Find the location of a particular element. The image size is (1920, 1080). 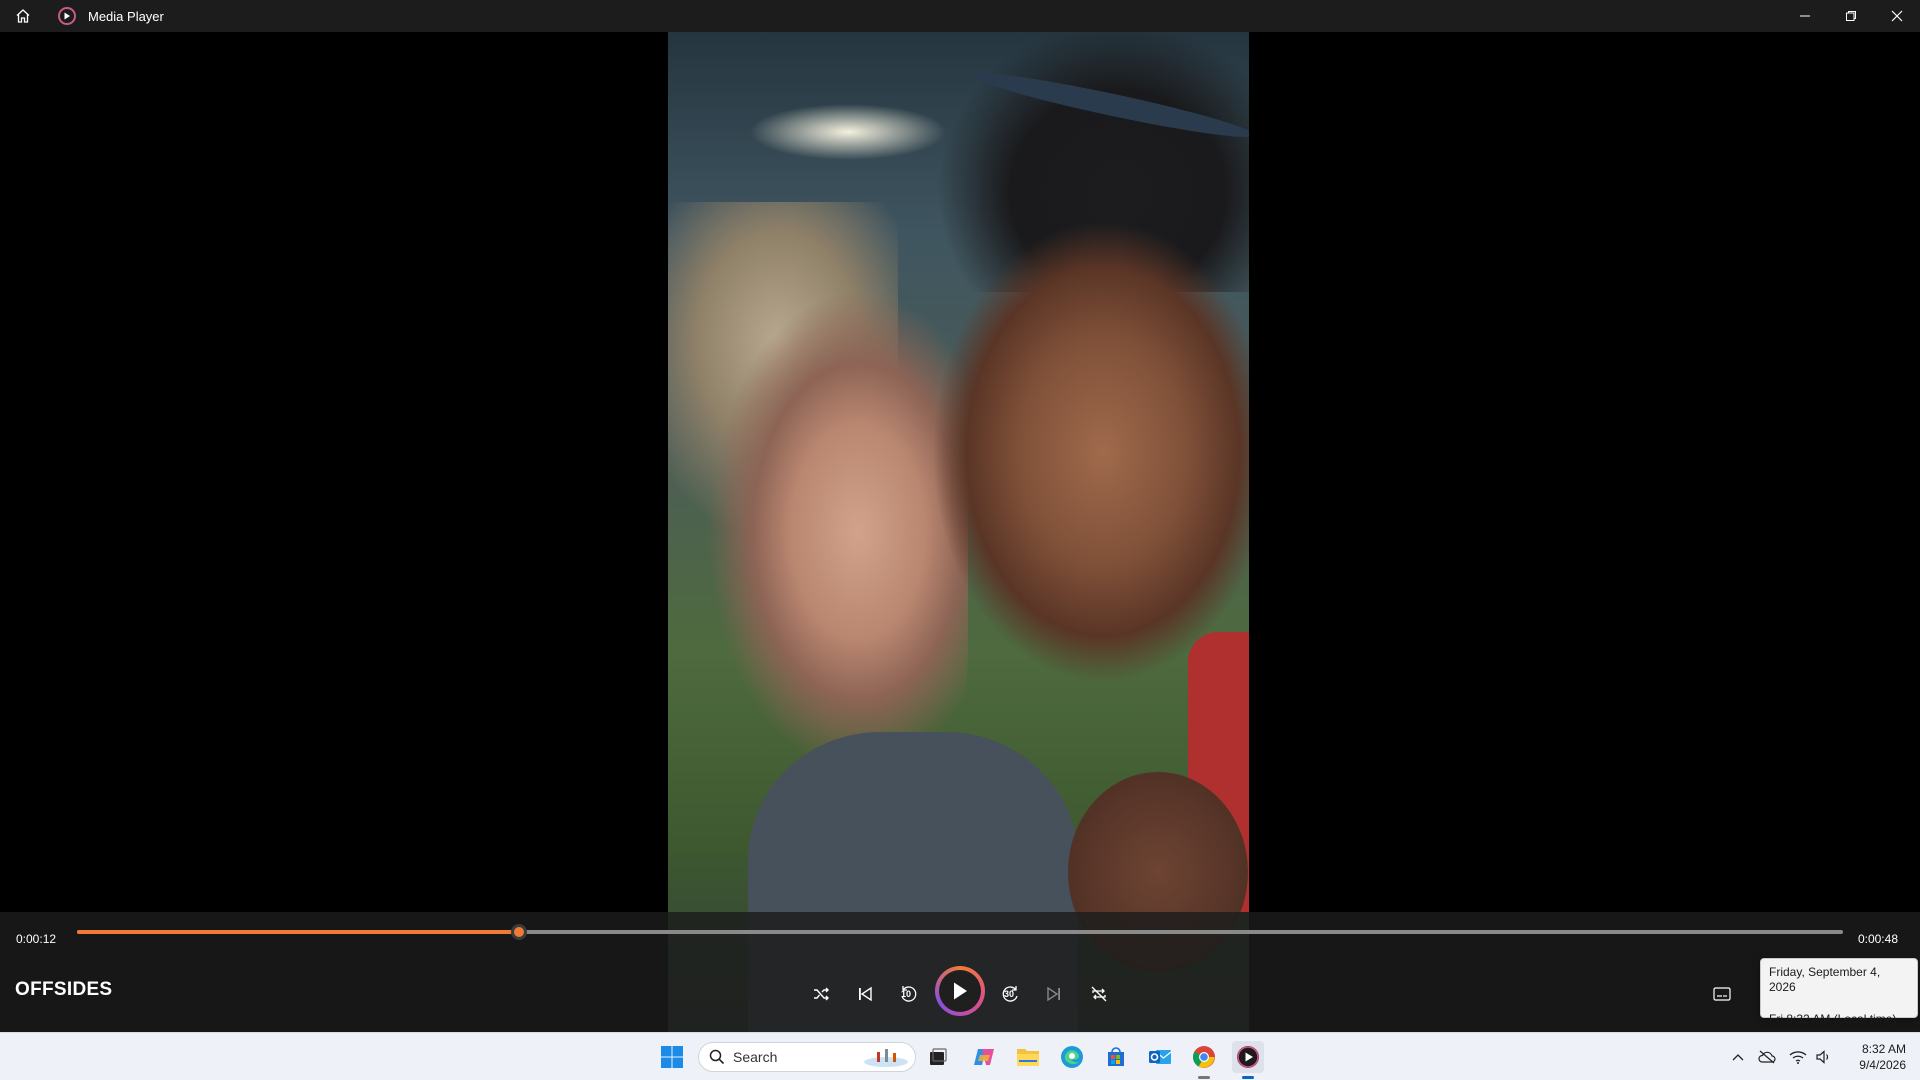

clock-time: 8:32 AM is located at coordinates (1883, 1049).